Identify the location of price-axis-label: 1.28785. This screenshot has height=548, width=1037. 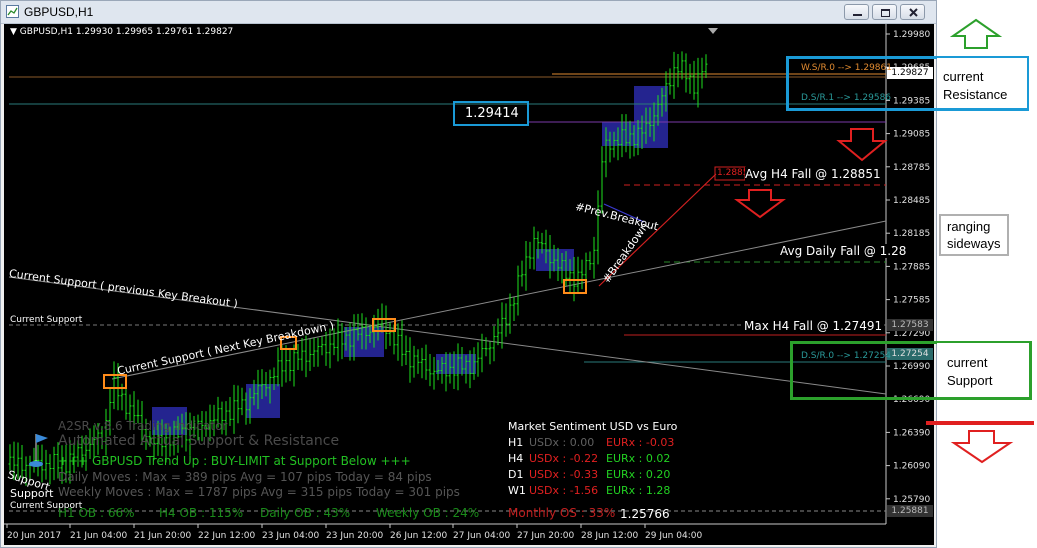
(911, 168).